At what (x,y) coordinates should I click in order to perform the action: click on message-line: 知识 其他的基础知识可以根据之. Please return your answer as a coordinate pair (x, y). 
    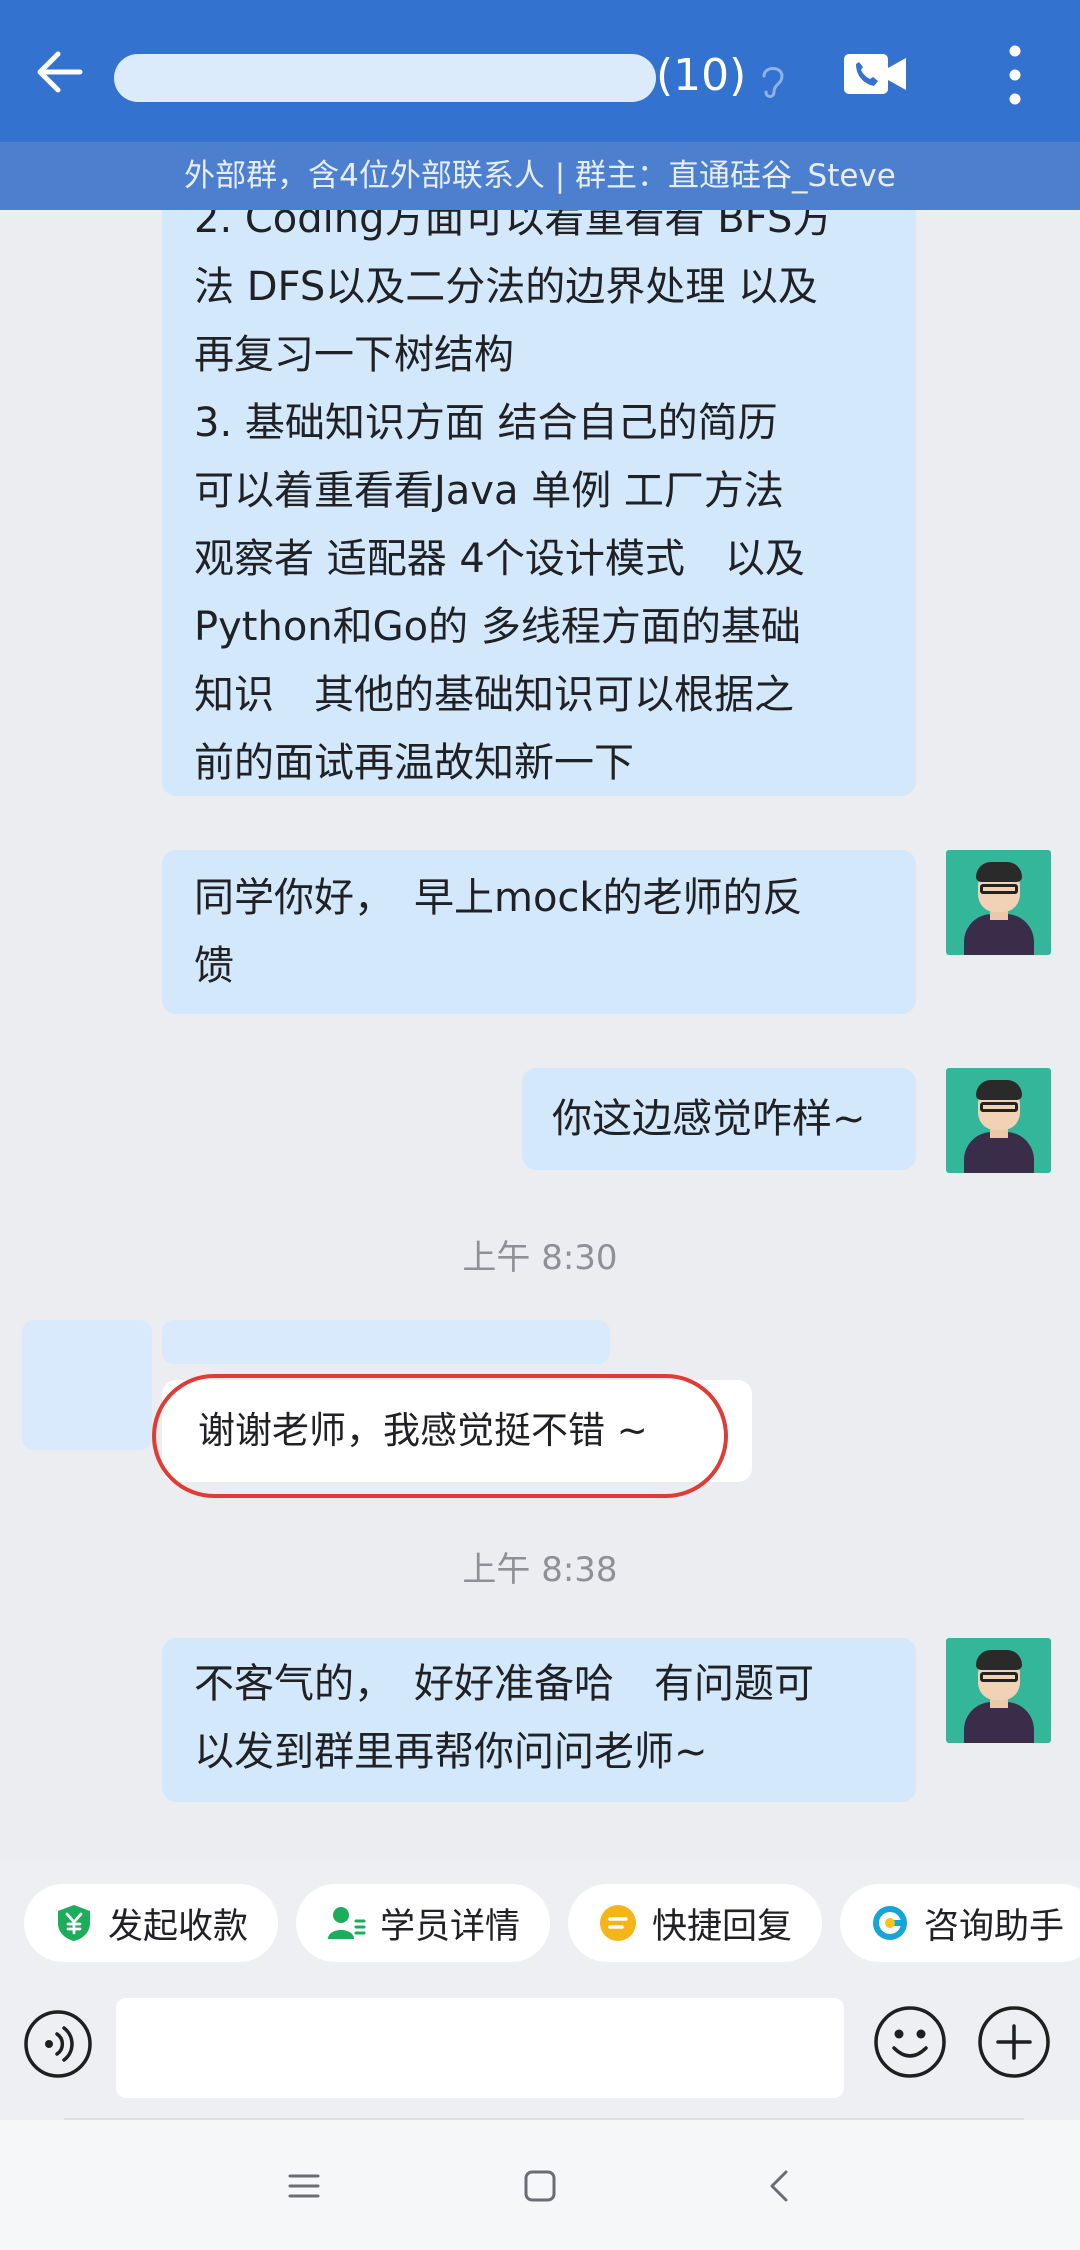
    Looking at the image, I should click on (494, 695).